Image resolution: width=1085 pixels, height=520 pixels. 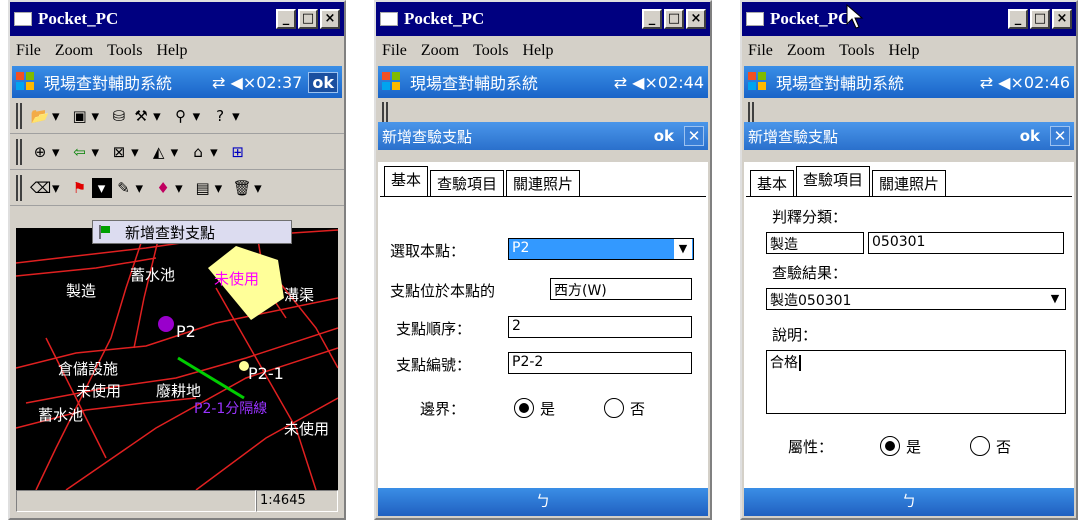 I want to click on classify-name-field: 製造, so click(x=815, y=243).